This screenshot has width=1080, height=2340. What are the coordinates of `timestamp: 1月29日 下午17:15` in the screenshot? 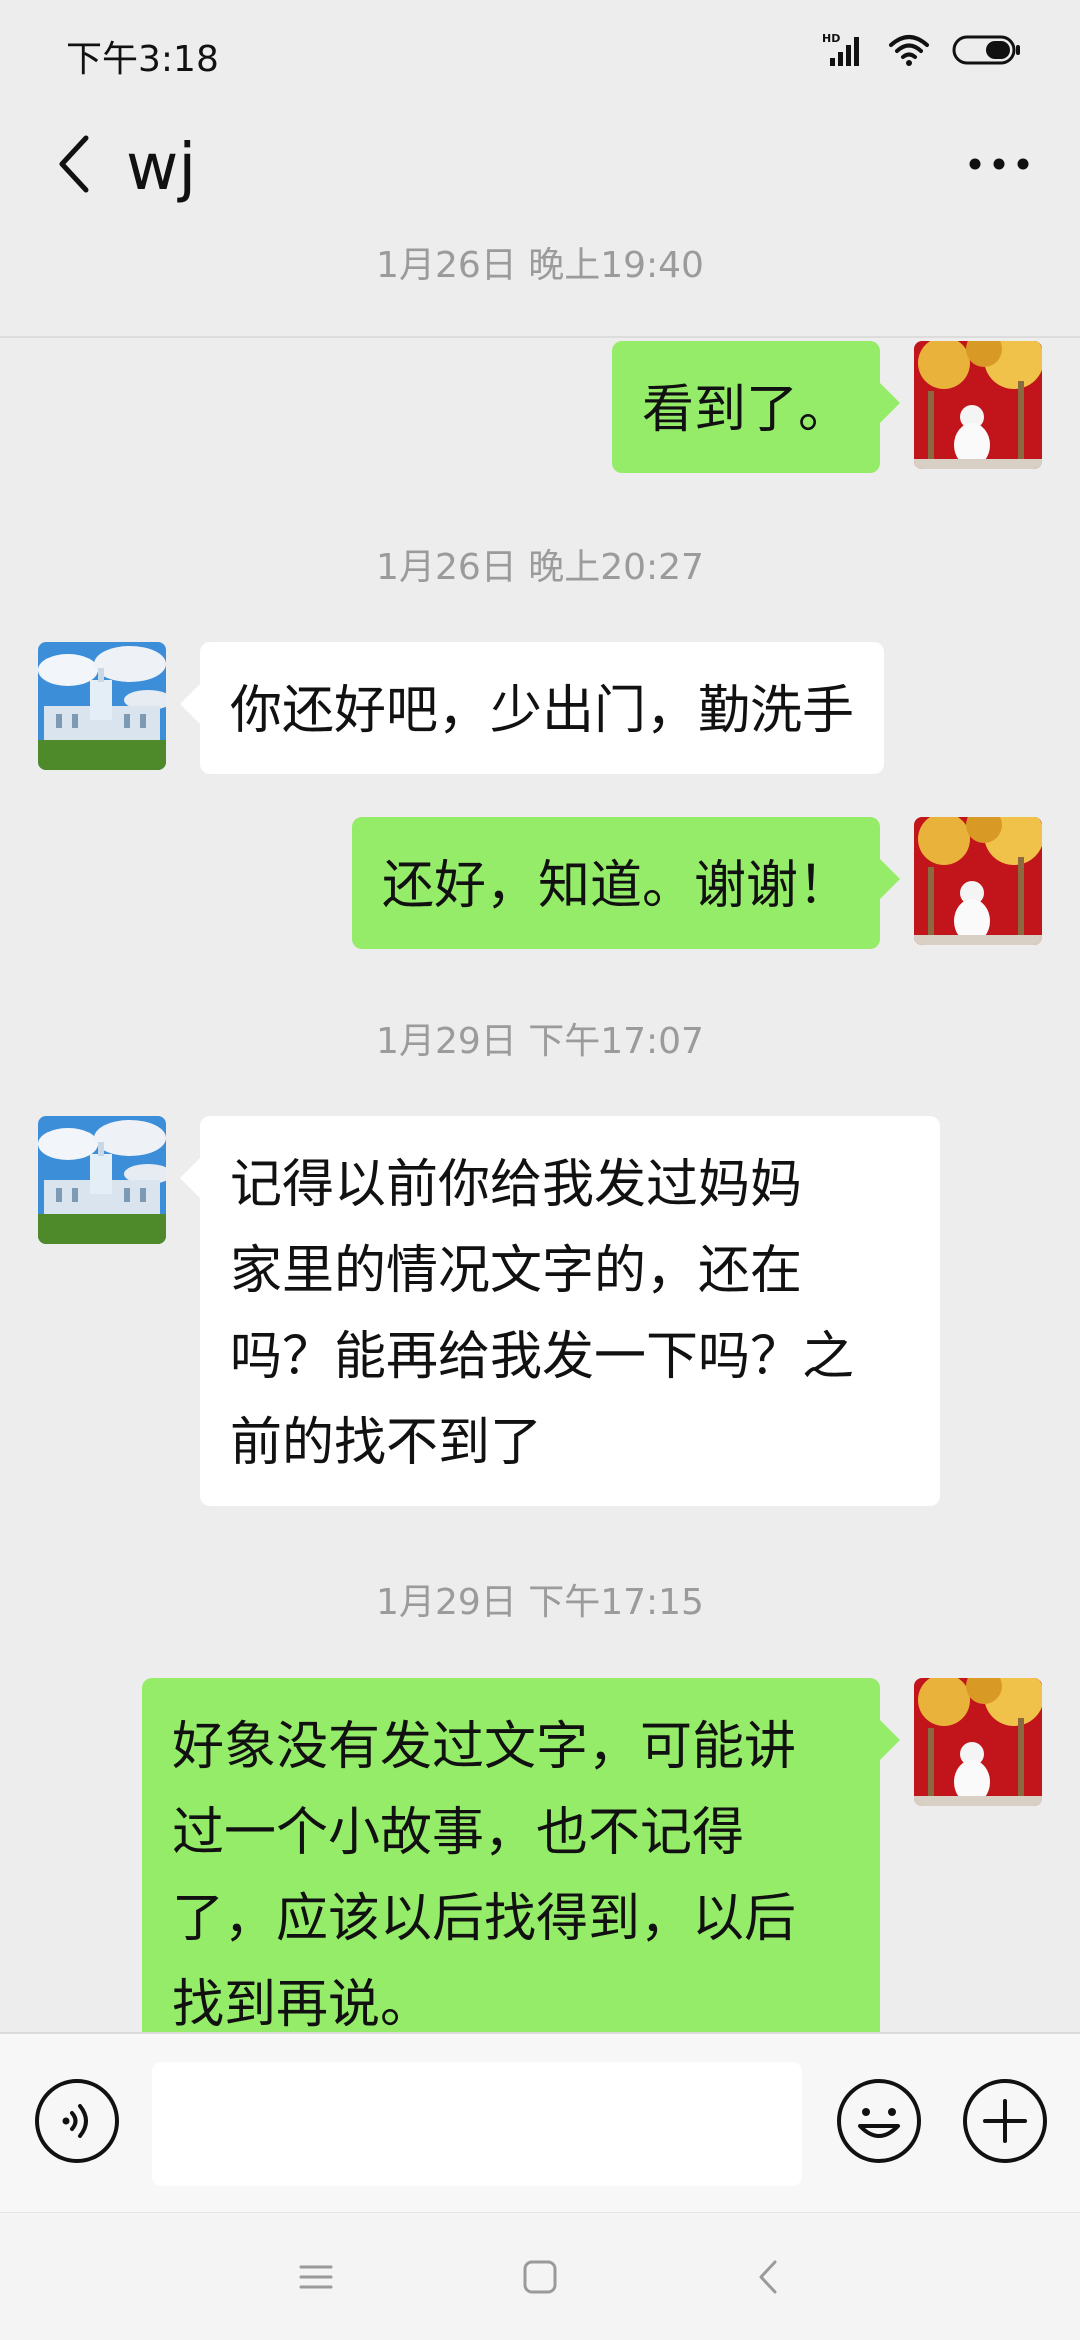 It's located at (540, 1602).